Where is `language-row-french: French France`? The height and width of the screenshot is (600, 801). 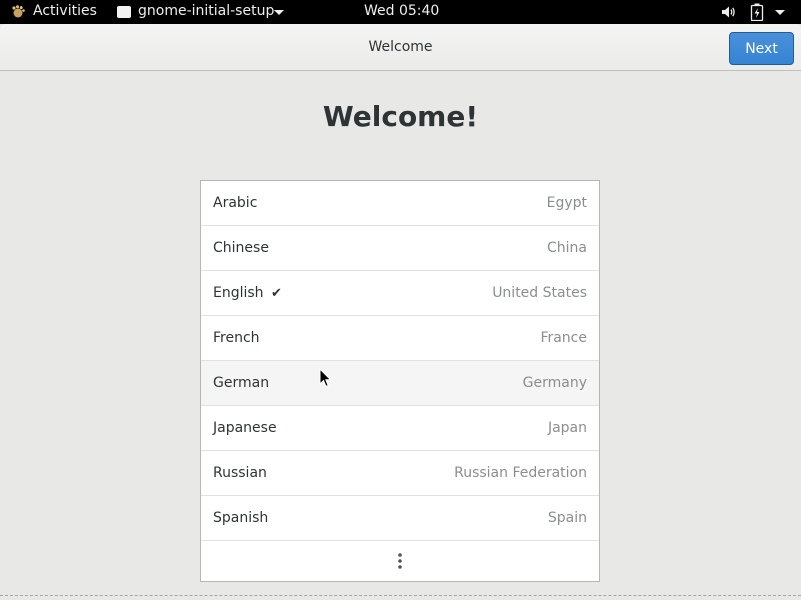 language-row-french: French France is located at coordinates (400, 338).